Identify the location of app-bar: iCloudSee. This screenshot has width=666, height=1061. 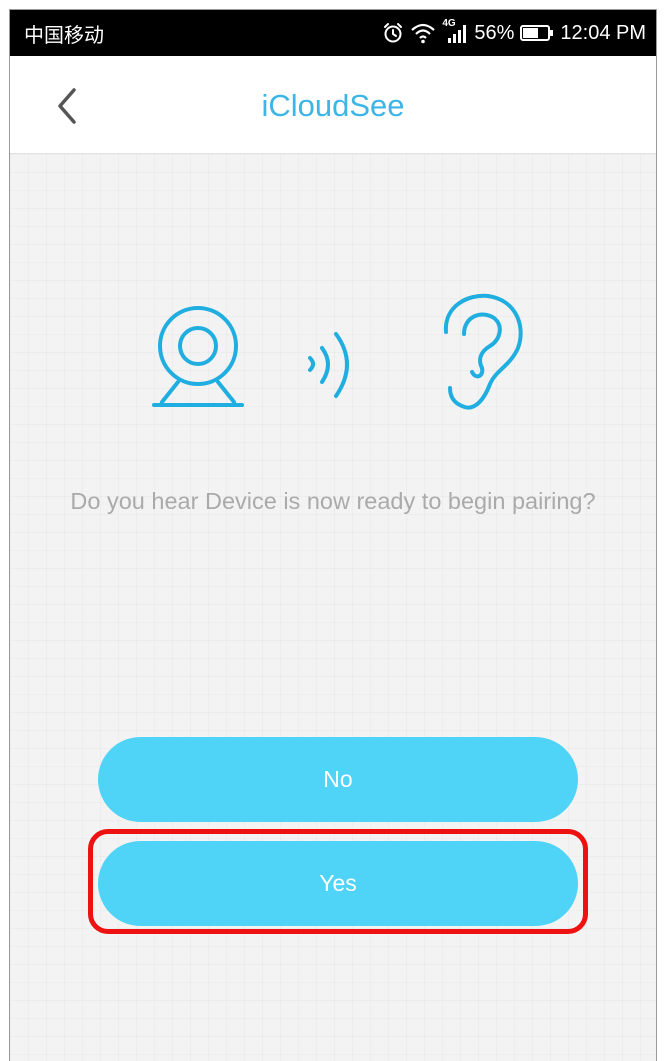
(333, 105).